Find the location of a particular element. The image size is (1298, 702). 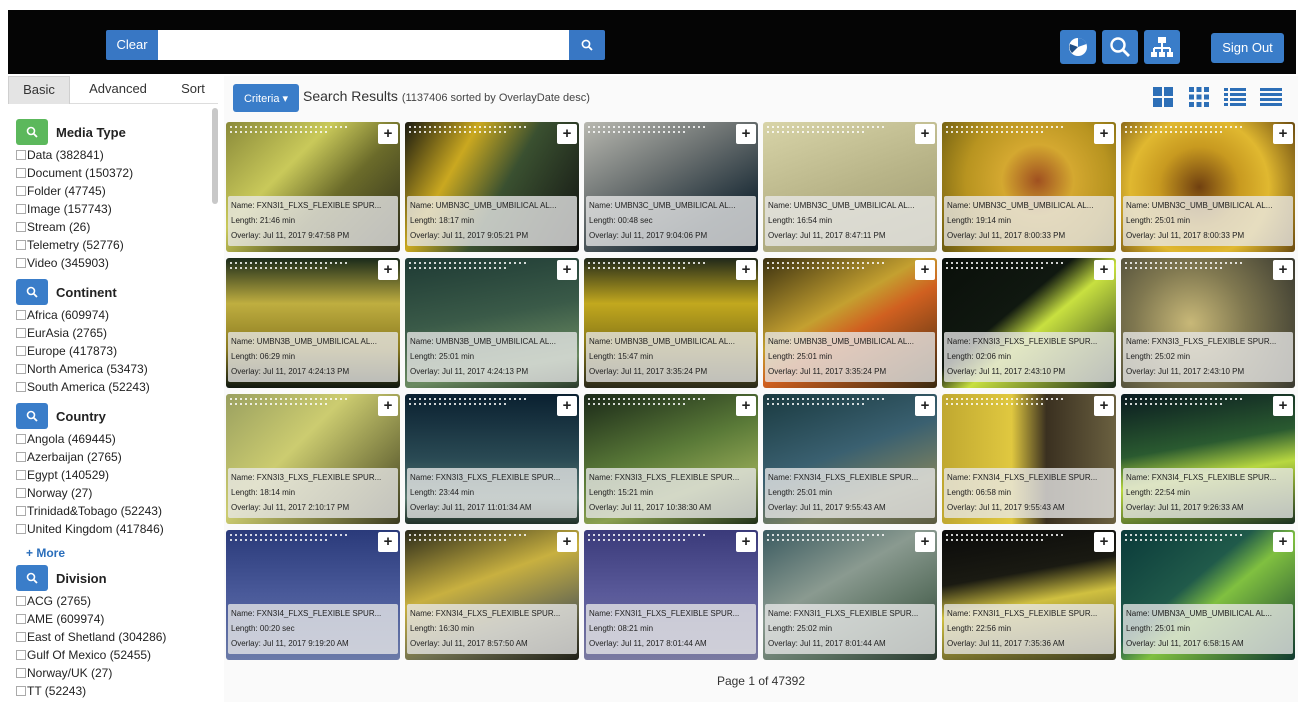

facet-option: North America (53473) is located at coordinates (111, 369).